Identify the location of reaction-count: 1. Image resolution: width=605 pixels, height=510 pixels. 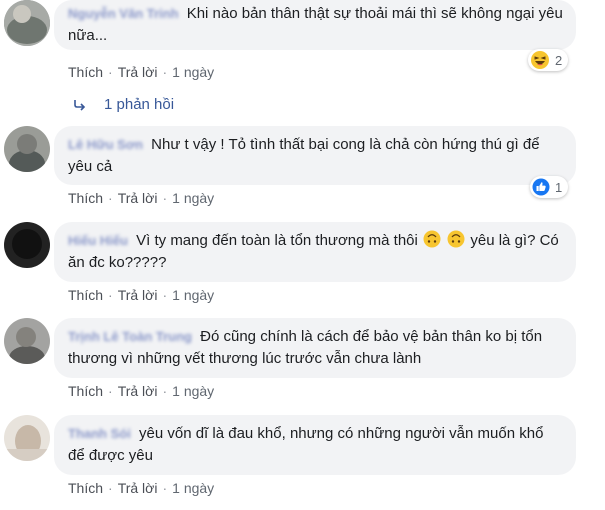
(559, 187).